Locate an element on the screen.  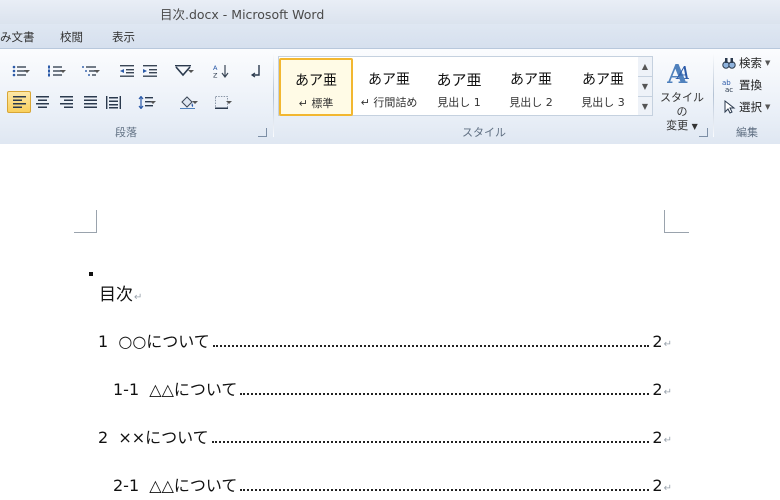
justify-button is located at coordinates (90, 102).